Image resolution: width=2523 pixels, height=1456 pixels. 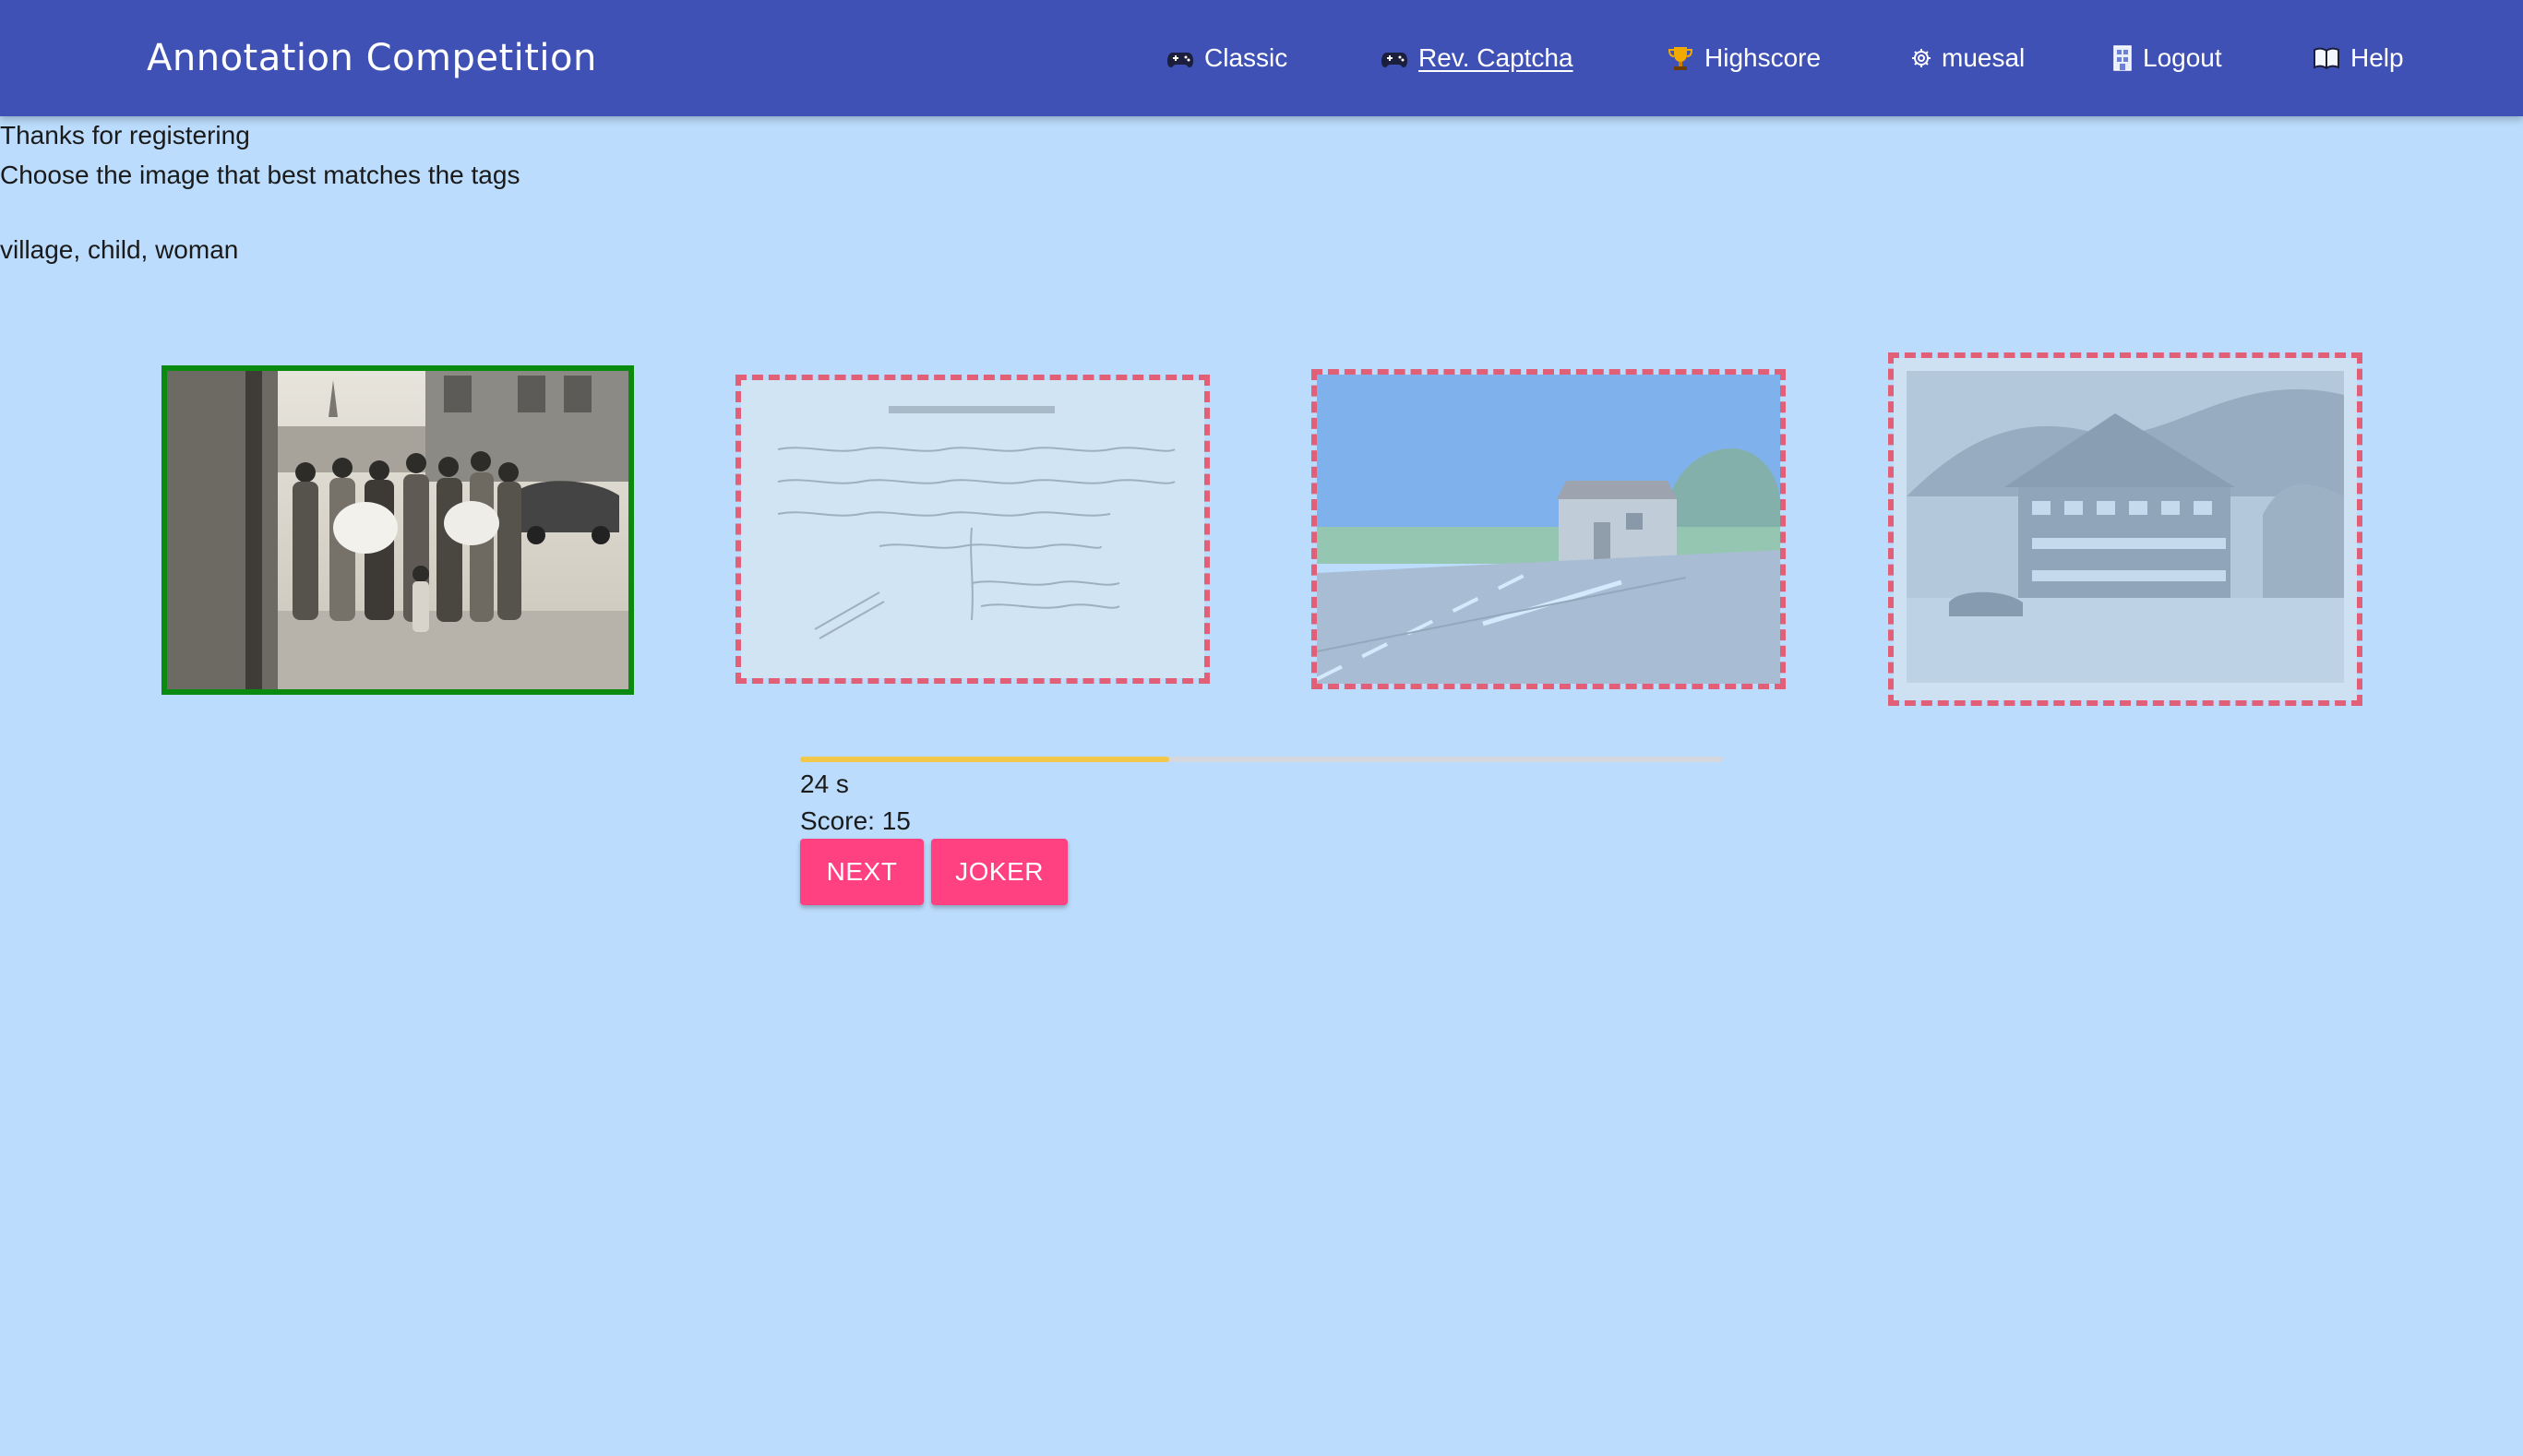 What do you see at coordinates (824, 784) in the screenshot?
I see `timer-text: 24 s` at bounding box center [824, 784].